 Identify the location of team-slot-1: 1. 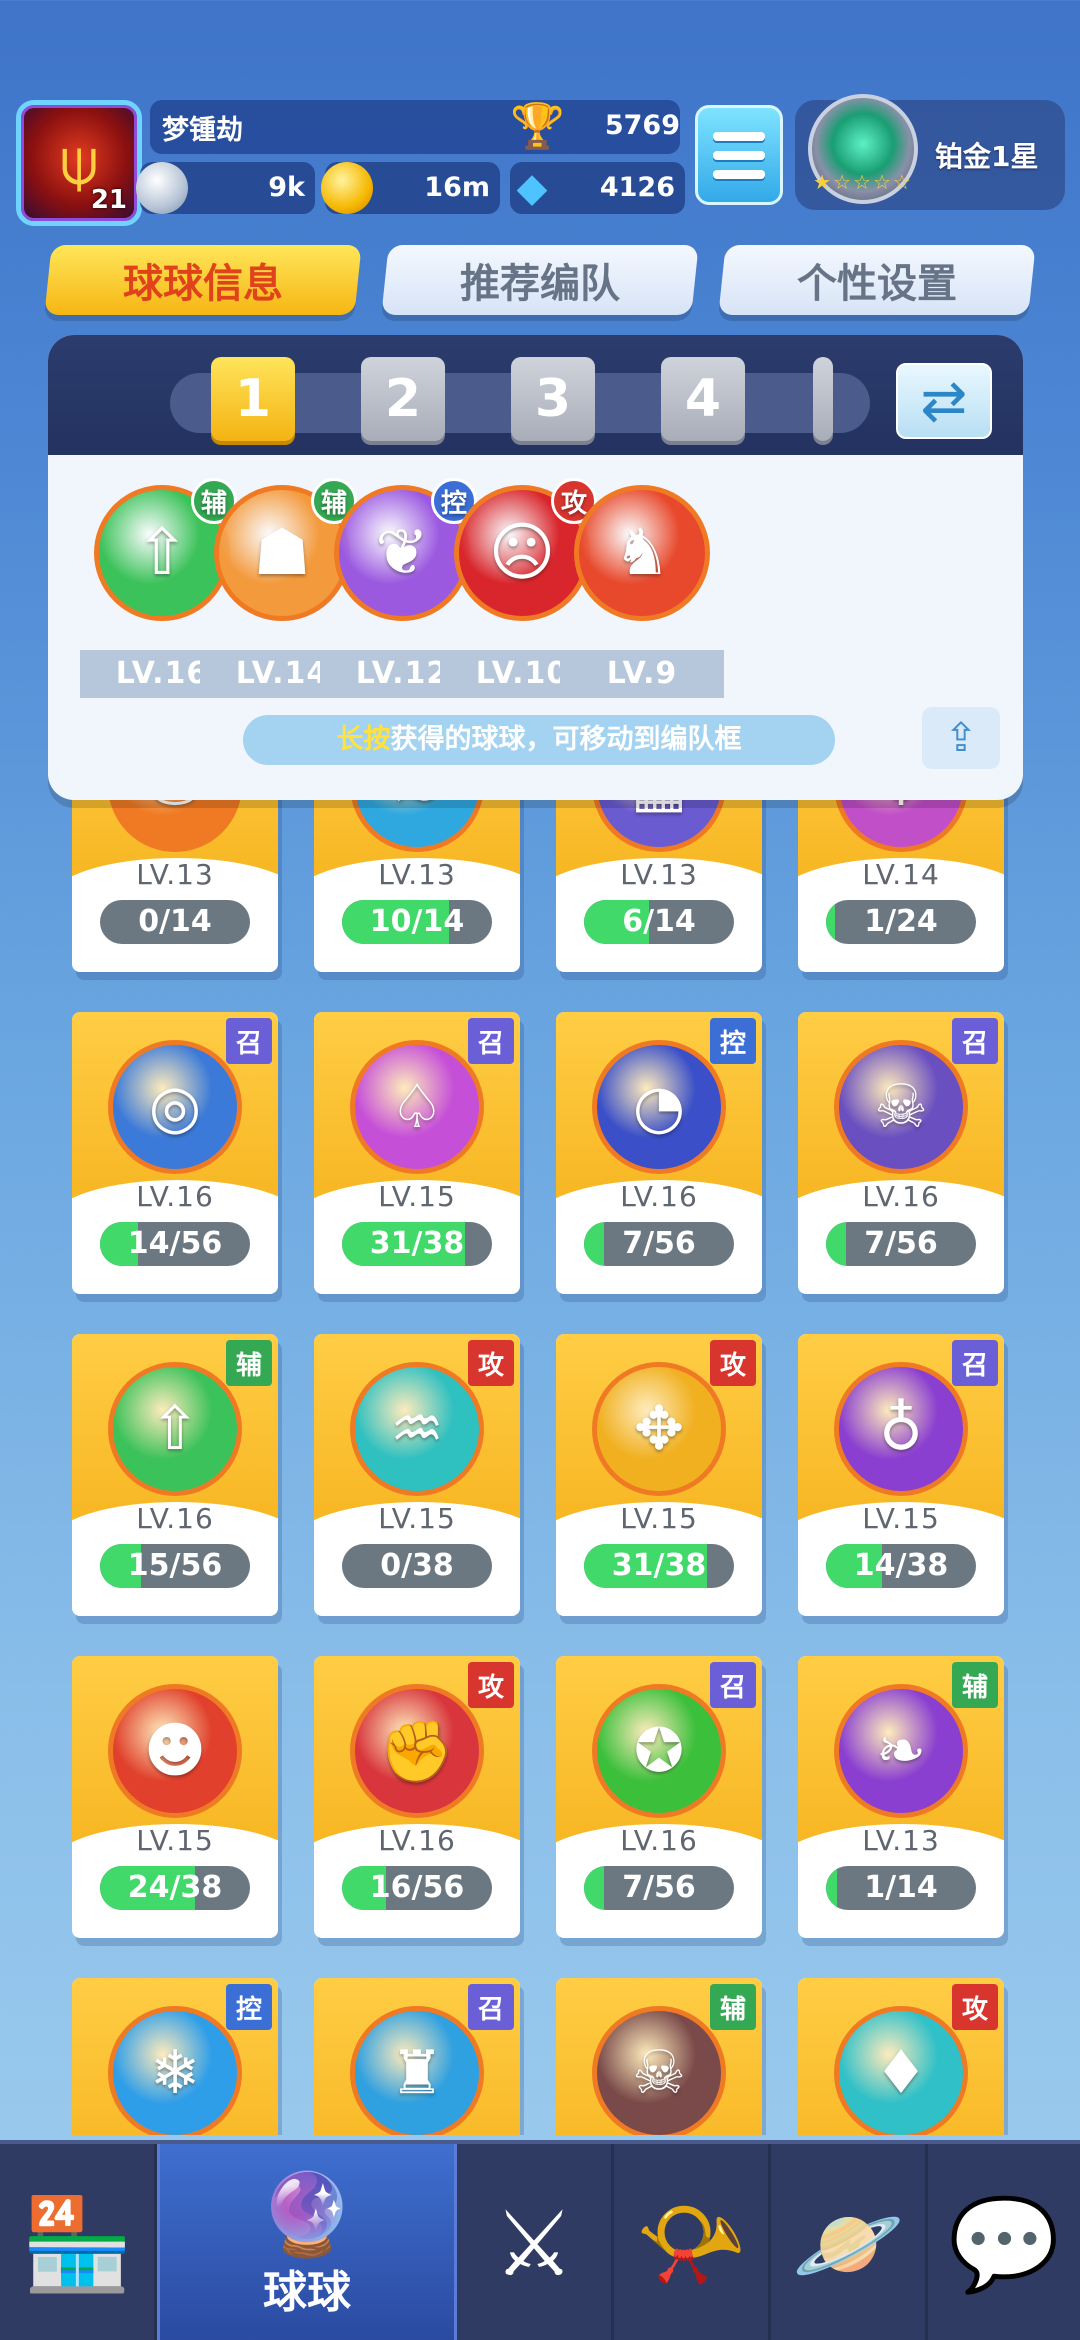
(253, 399).